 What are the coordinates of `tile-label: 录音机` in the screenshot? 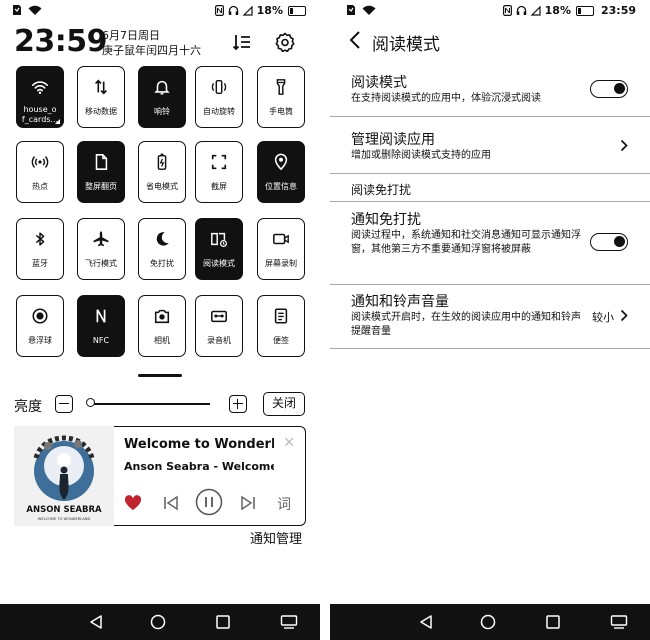 It's located at (219, 340).